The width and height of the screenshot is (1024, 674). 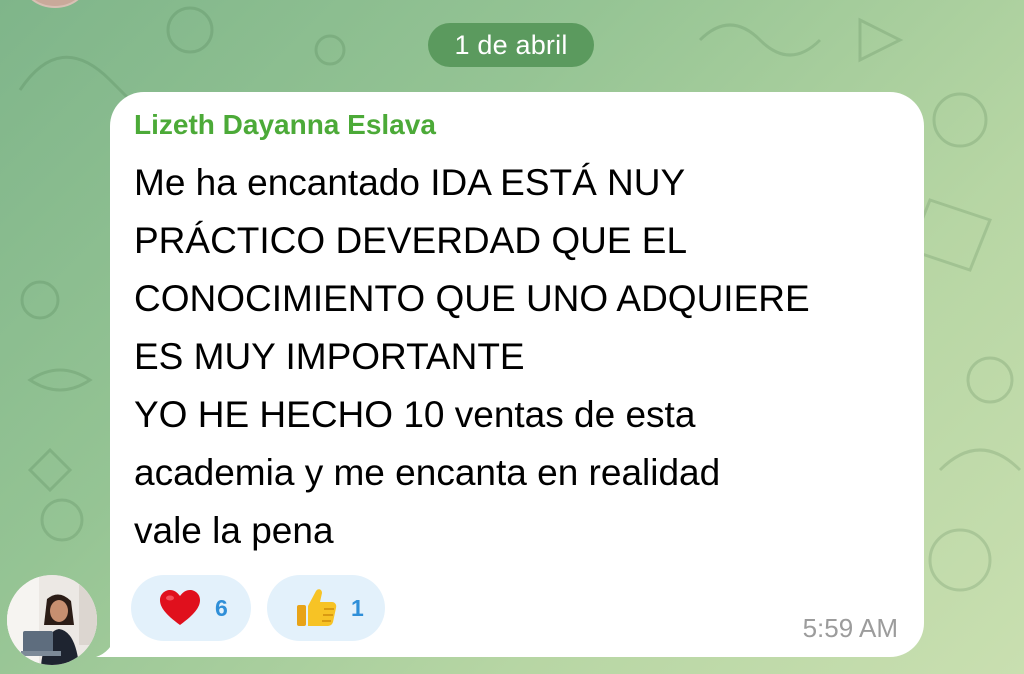 I want to click on reaction-heart: 6, so click(x=191, y=608).